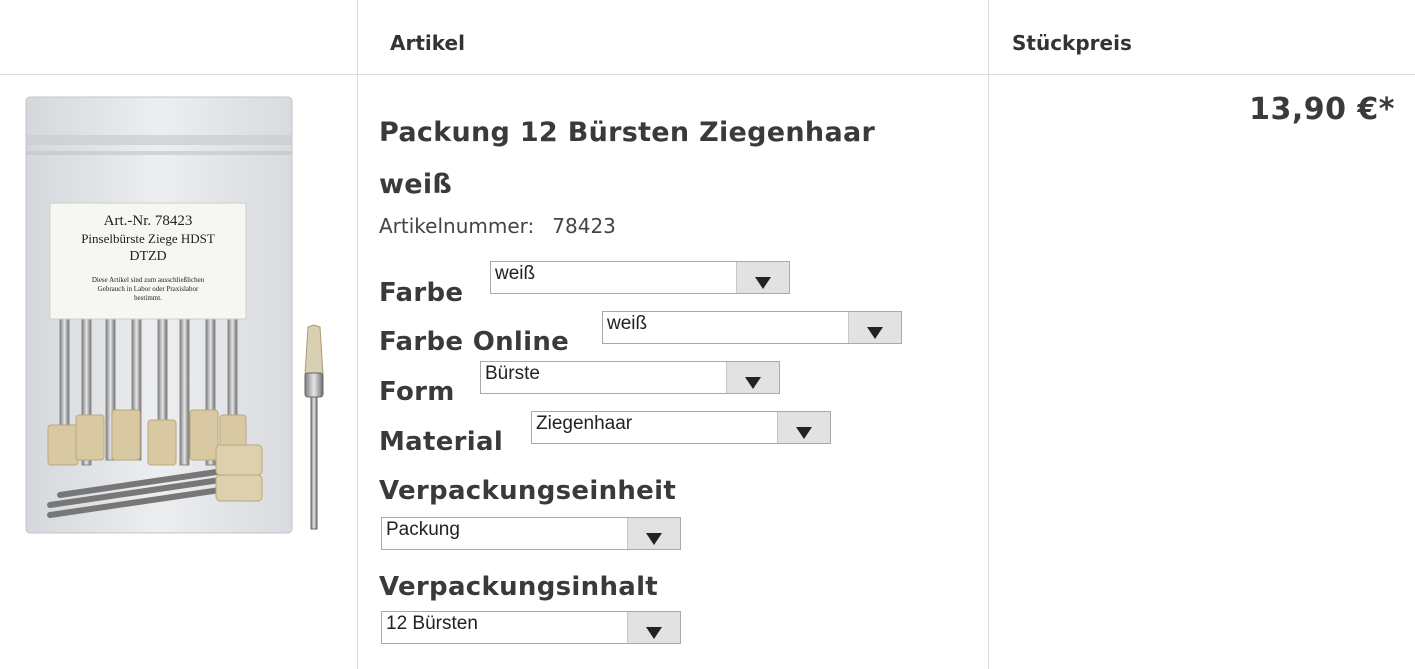  I want to click on form-select: Bürste, so click(630, 377).